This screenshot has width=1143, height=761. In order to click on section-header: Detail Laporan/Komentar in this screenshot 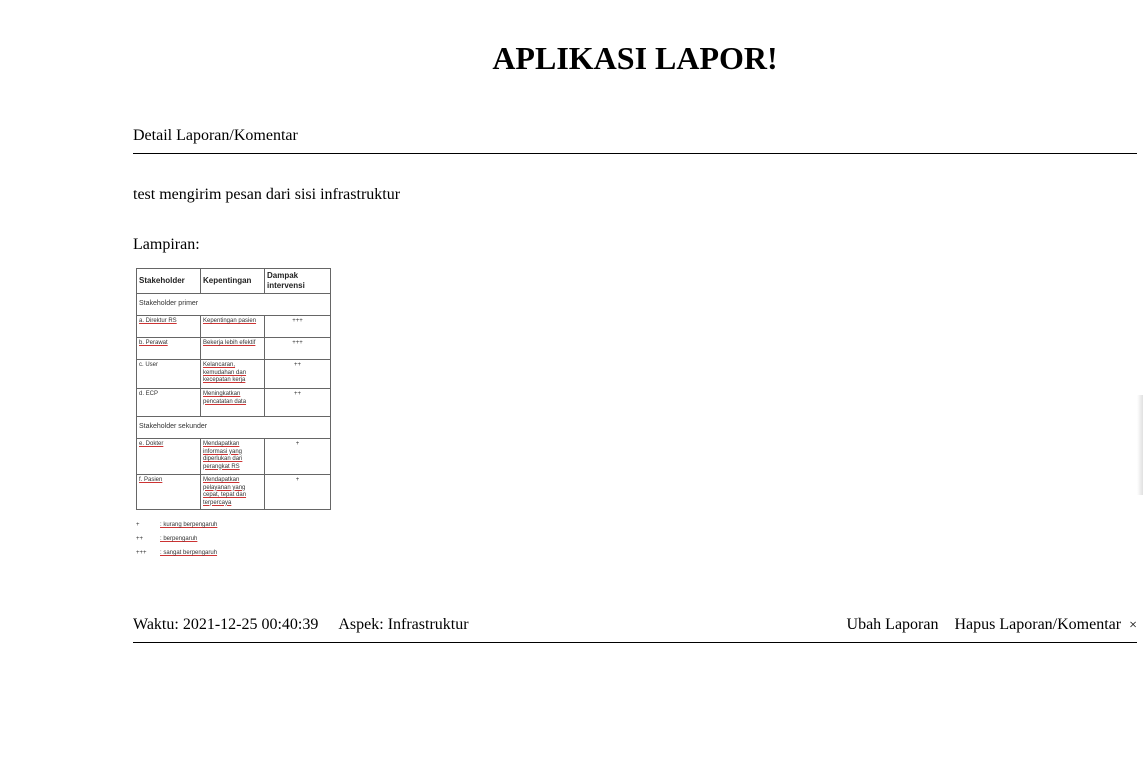, I will do `click(635, 140)`.